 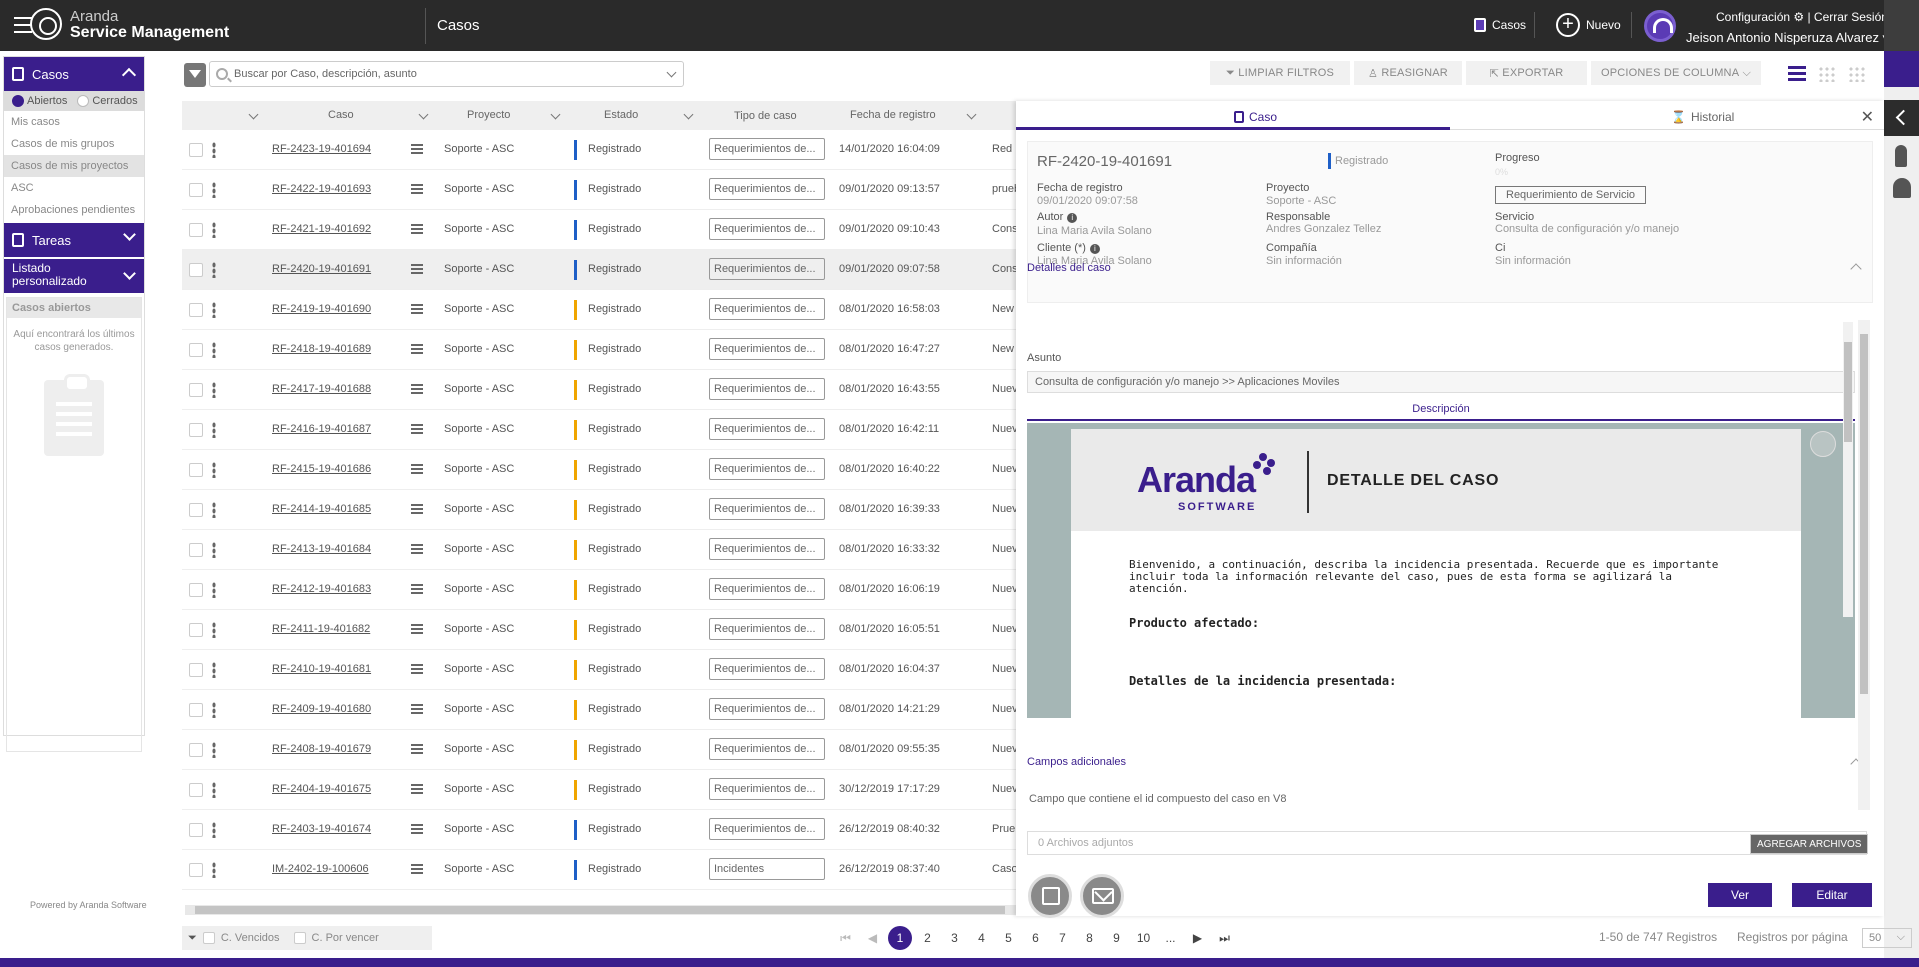 I want to click on collapse-left-icon, so click(x=1901, y=118).